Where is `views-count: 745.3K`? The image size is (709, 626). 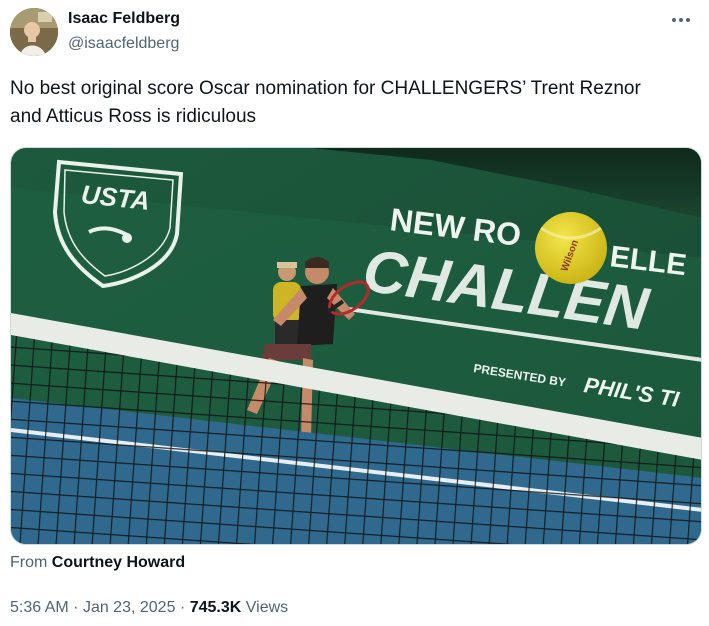
views-count: 745.3K is located at coordinates (215, 607).